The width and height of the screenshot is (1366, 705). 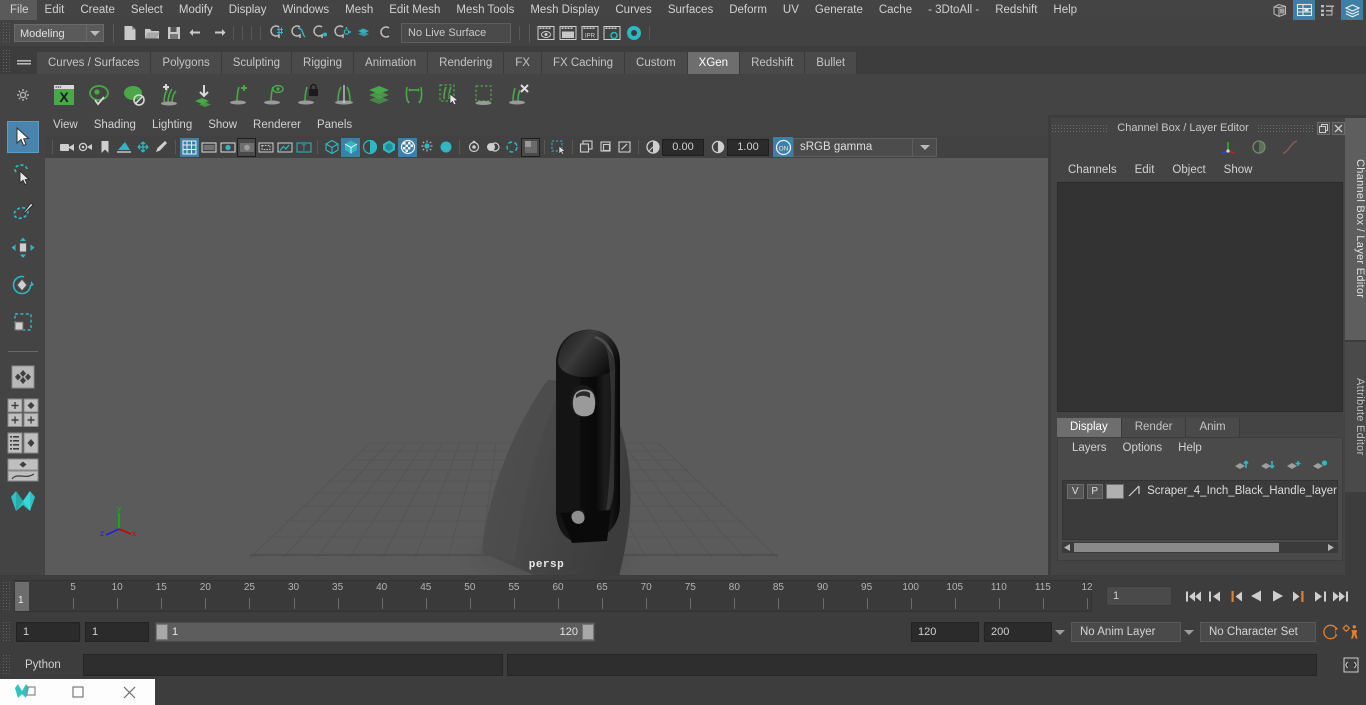 What do you see at coordinates (1290, 149) in the screenshot?
I see `spline-icon` at bounding box center [1290, 149].